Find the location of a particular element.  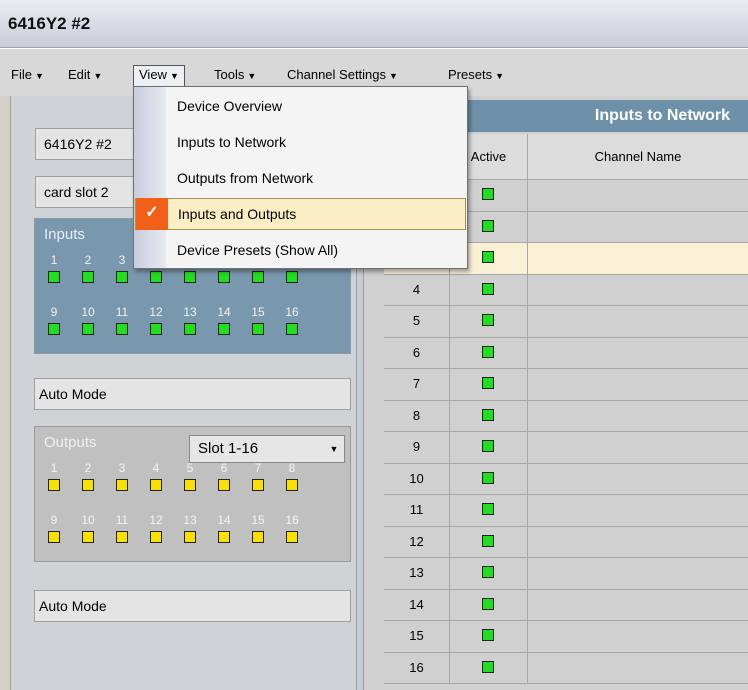

outputs-channel-number: 3 is located at coordinates (122, 468).